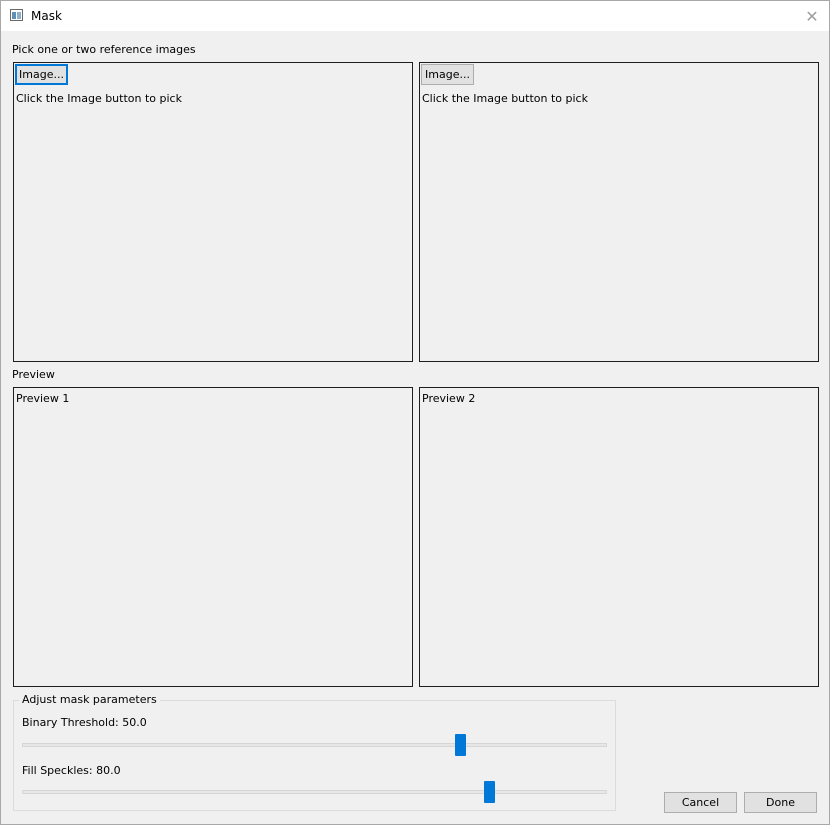  Describe the element at coordinates (505, 98) in the screenshot. I see `reference-hint-2: Click the Image button to pick` at that location.